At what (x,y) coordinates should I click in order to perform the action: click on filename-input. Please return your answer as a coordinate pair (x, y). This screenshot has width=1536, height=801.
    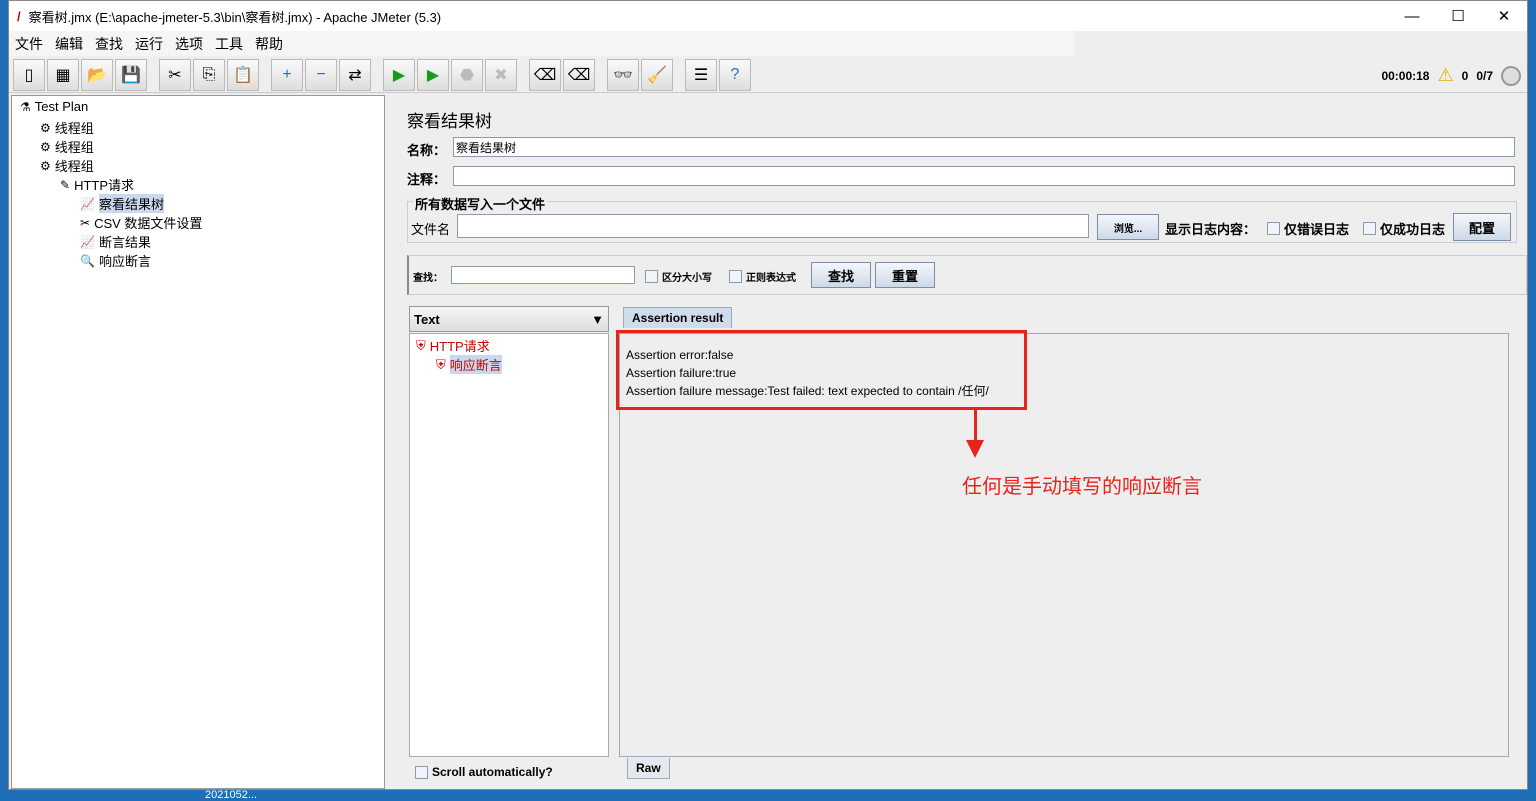
    Looking at the image, I should click on (773, 226).